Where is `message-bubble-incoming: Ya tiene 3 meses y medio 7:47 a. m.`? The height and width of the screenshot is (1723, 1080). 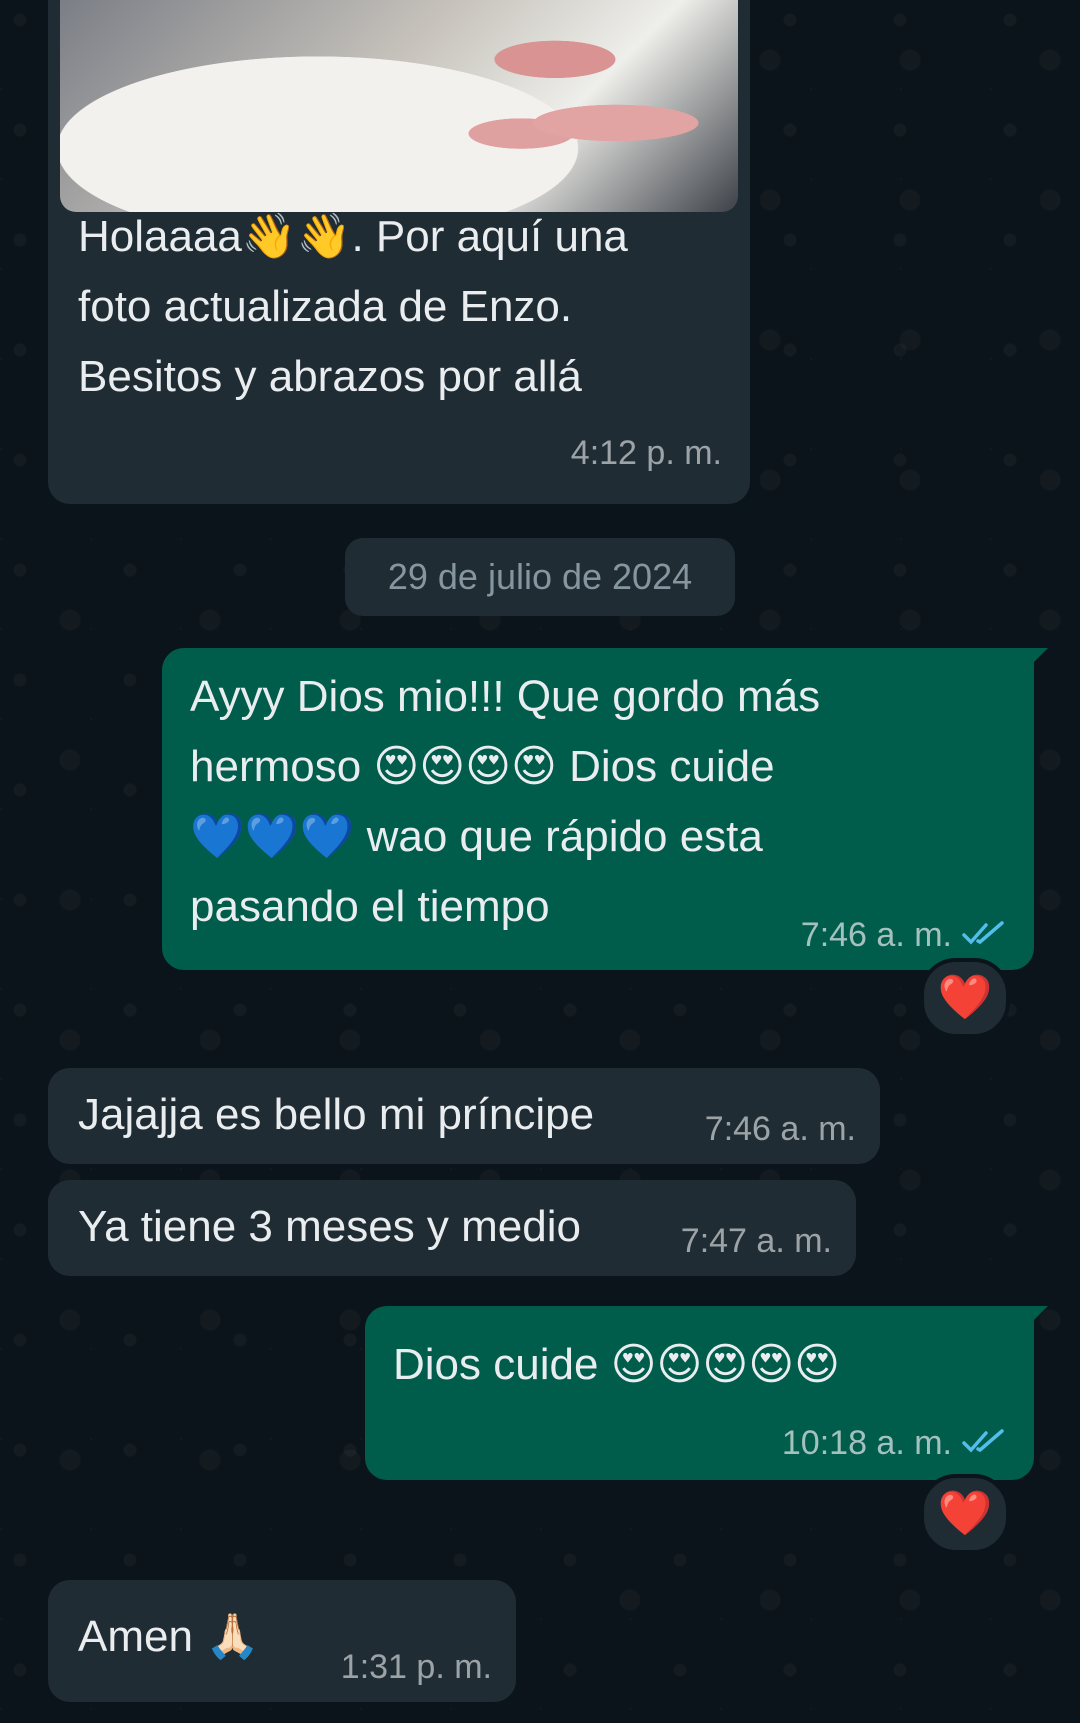
message-bubble-incoming: Ya tiene 3 meses y medio 7:47 a. m. is located at coordinates (452, 1228).